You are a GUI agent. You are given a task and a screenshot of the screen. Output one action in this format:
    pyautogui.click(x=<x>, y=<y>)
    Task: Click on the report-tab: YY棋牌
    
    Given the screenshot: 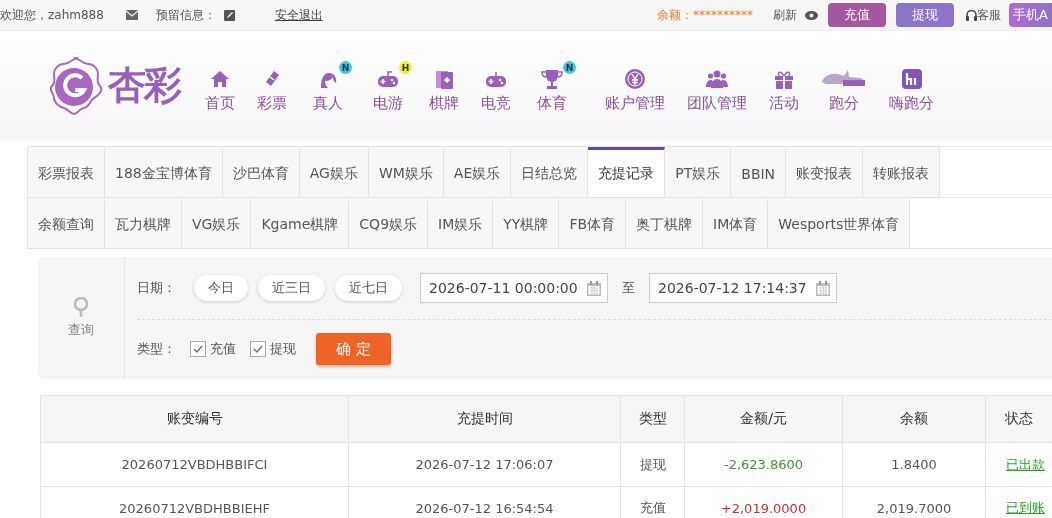 What is the action you would take?
    pyautogui.click(x=526, y=223)
    